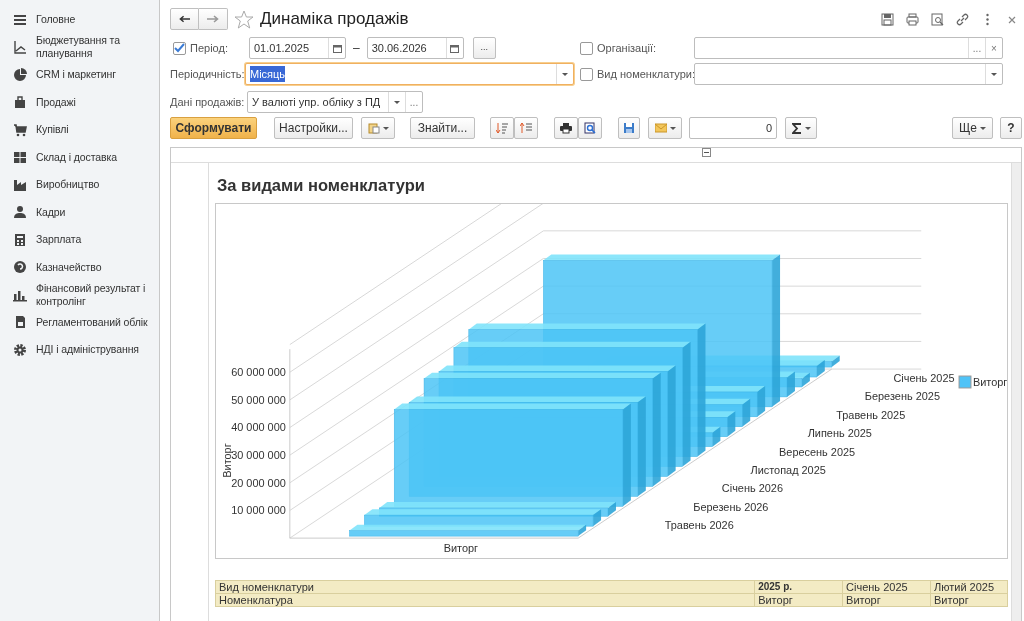  I want to click on sidebar-item: НДІ і адміністрування, so click(79, 350).